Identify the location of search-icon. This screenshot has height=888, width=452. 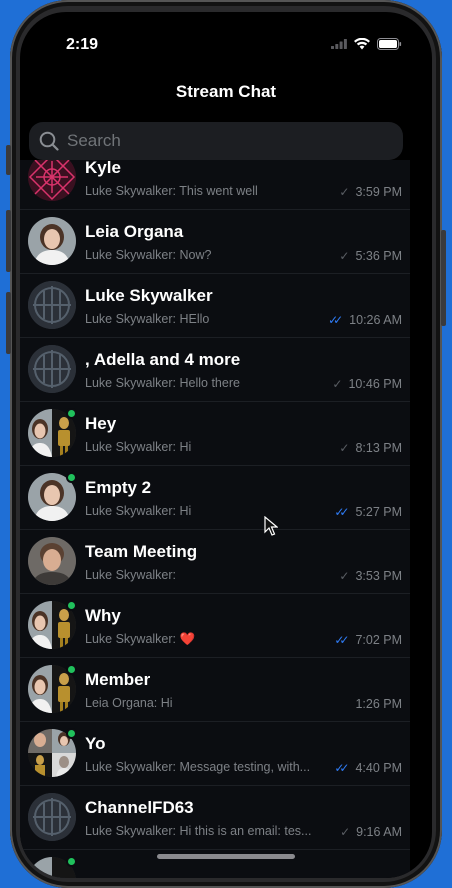
(49, 141).